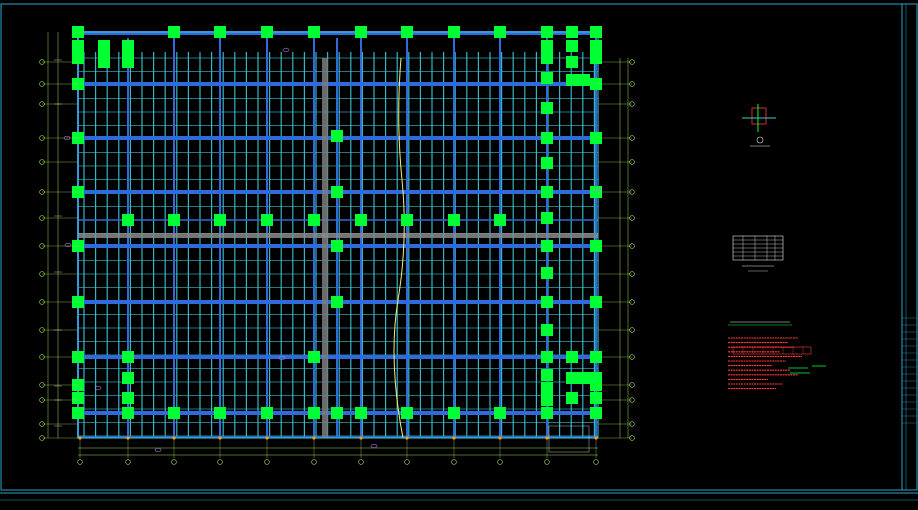 The width and height of the screenshot is (918, 510). What do you see at coordinates (325, 248) in the screenshot?
I see `expansion-joint-vertical` at bounding box center [325, 248].